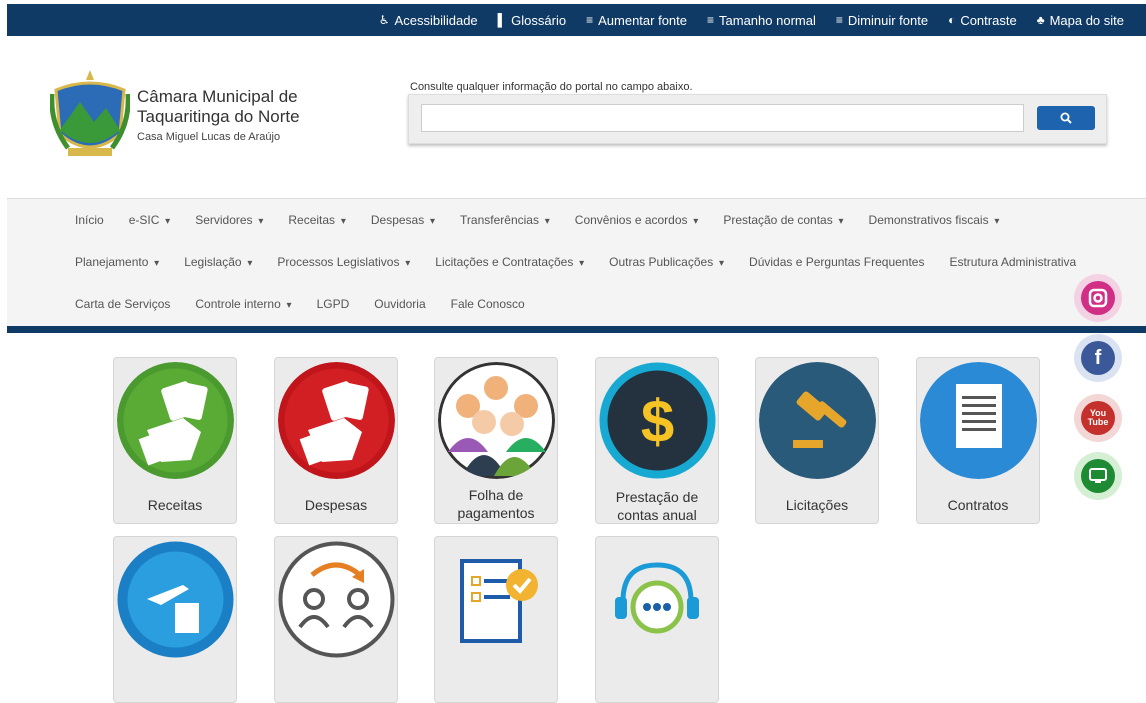 This screenshot has height=703, width=1146. Describe the element at coordinates (978, 505) in the screenshot. I see `tile-label: Contratos` at that location.